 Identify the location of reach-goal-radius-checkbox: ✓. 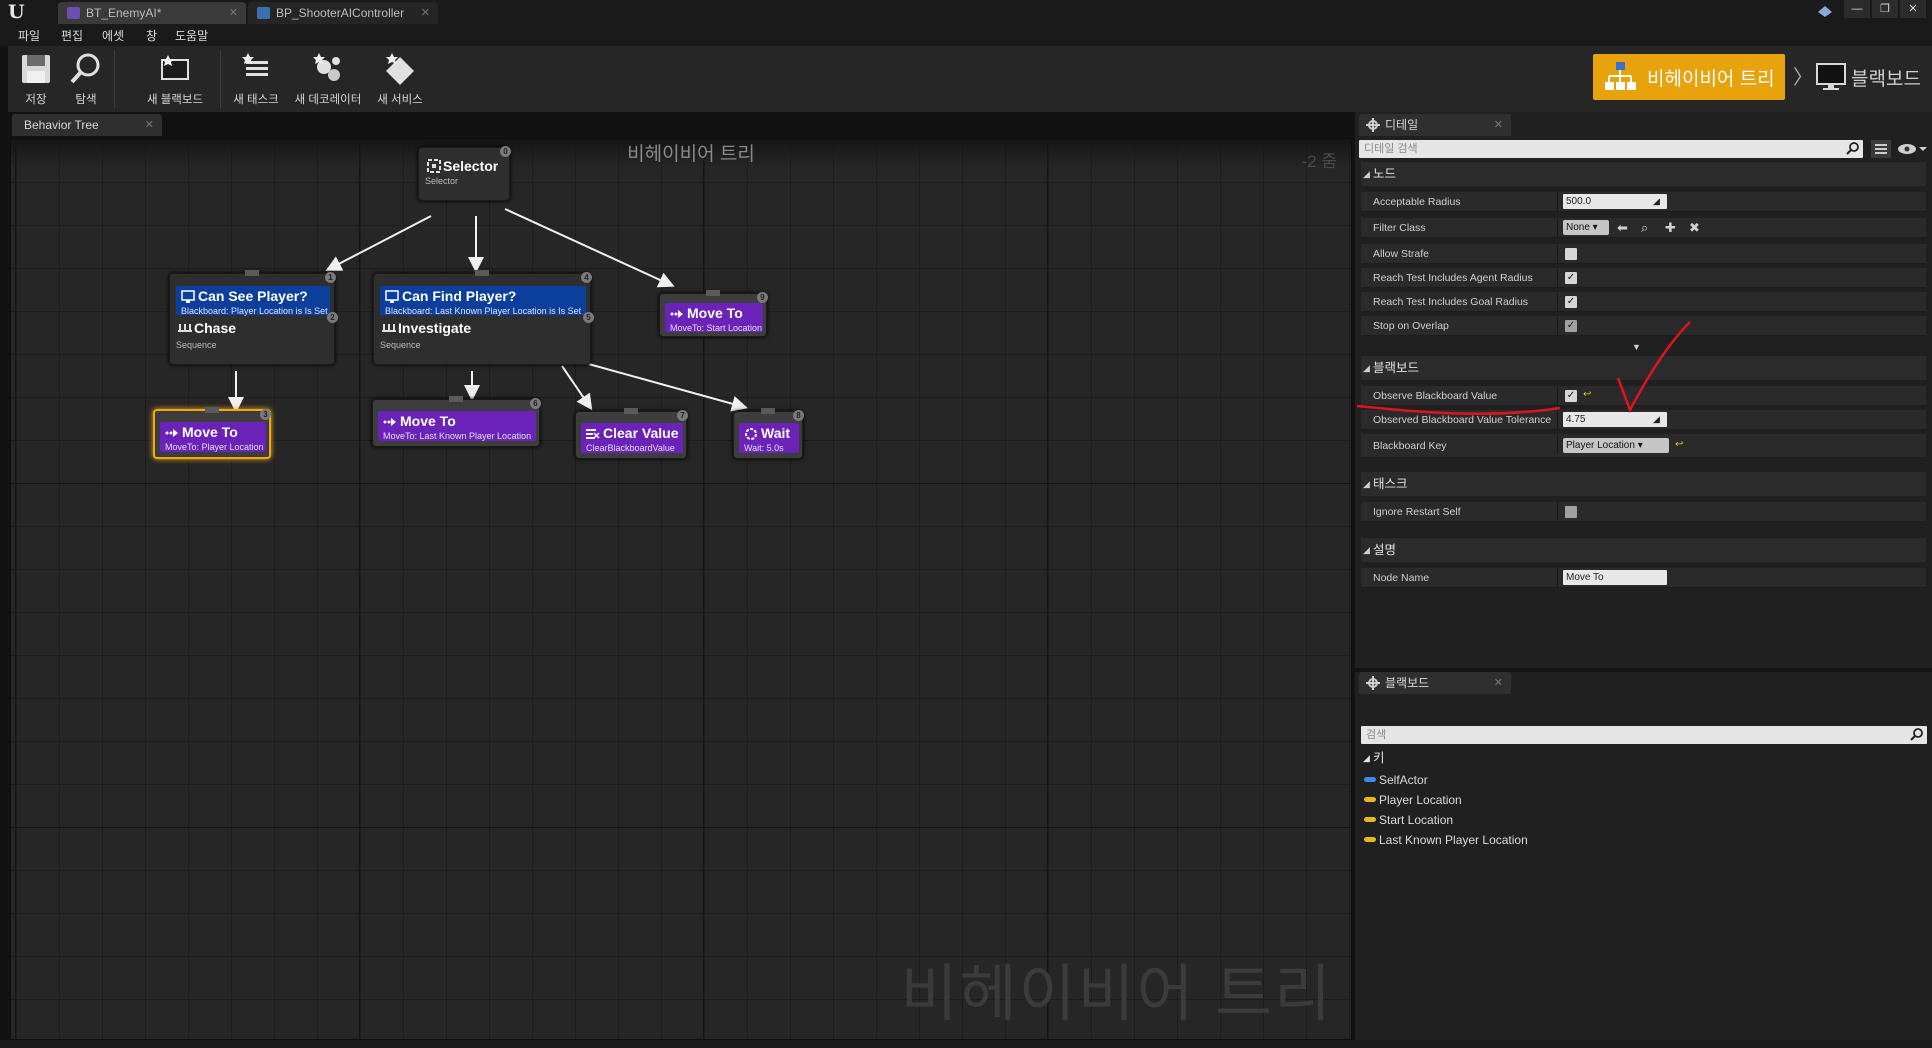
(1571, 302).